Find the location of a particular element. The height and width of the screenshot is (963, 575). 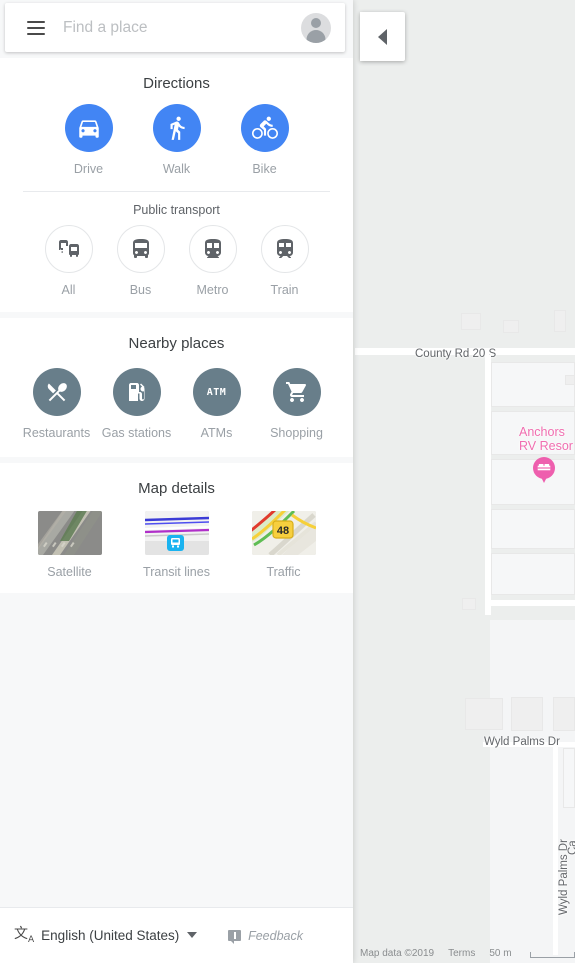

map-data-copyright: Map data ©2019 is located at coordinates (397, 953).